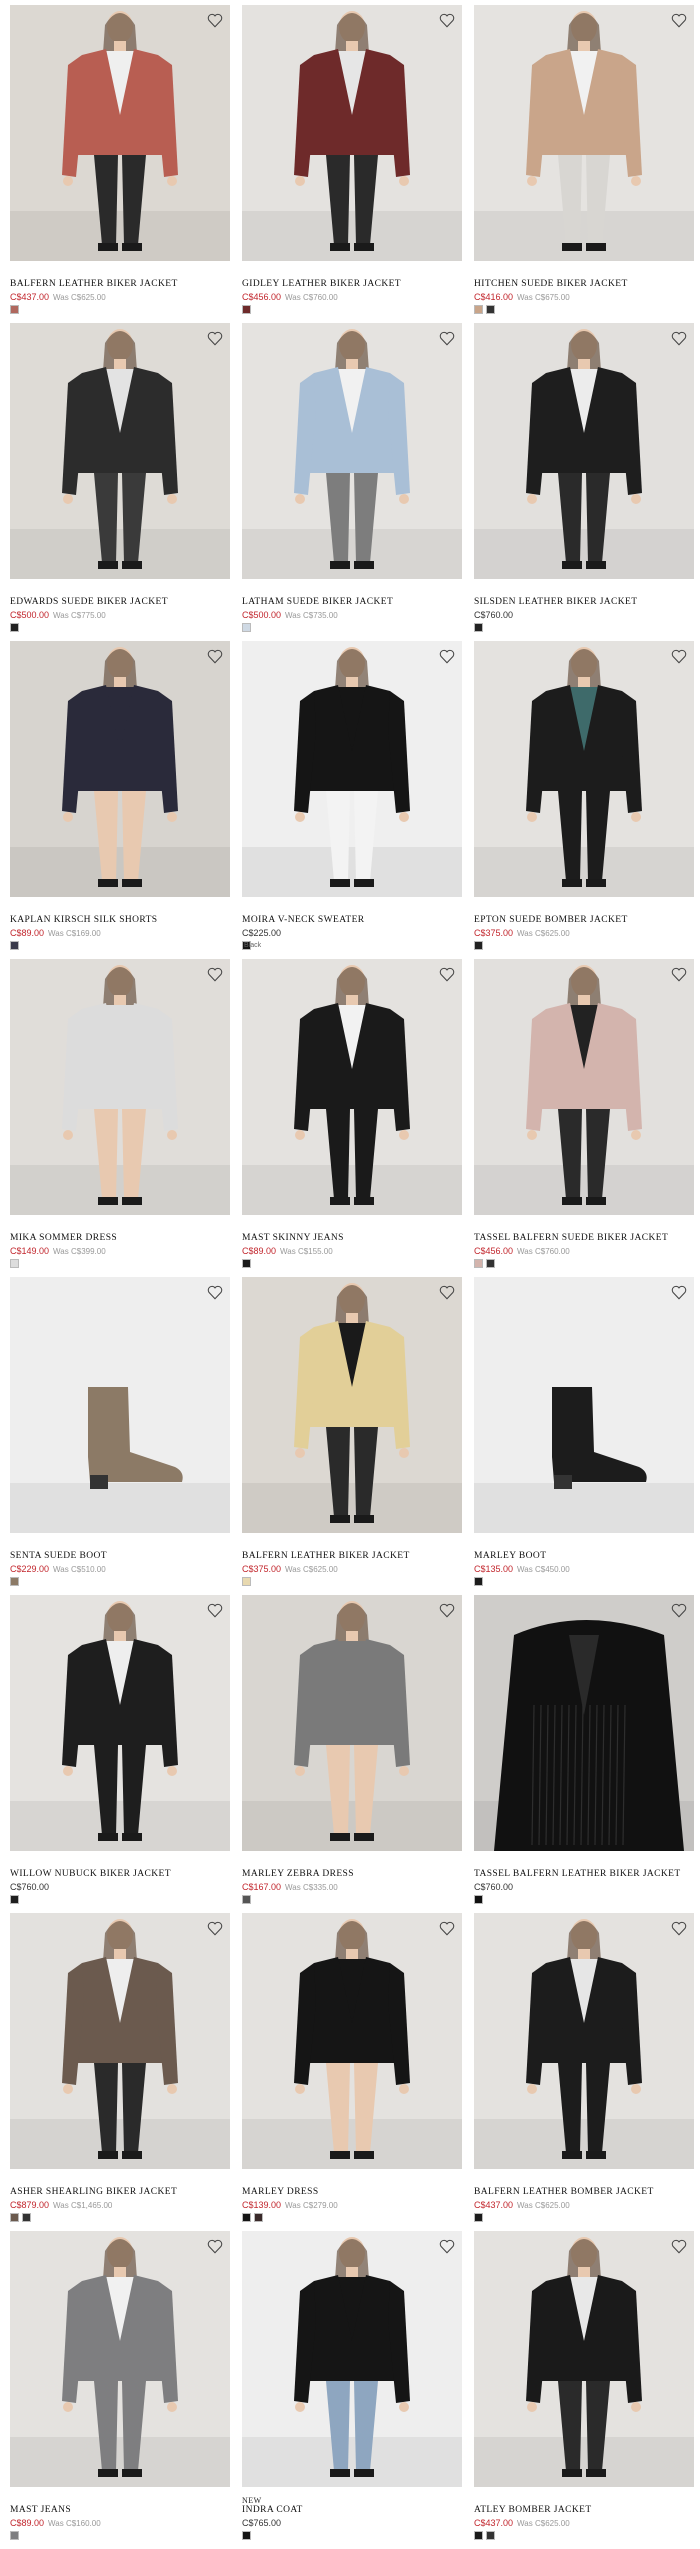  I want to click on product-card: MARLEY BOOT C$135.00 Was C$450.00, so click(584, 1436).